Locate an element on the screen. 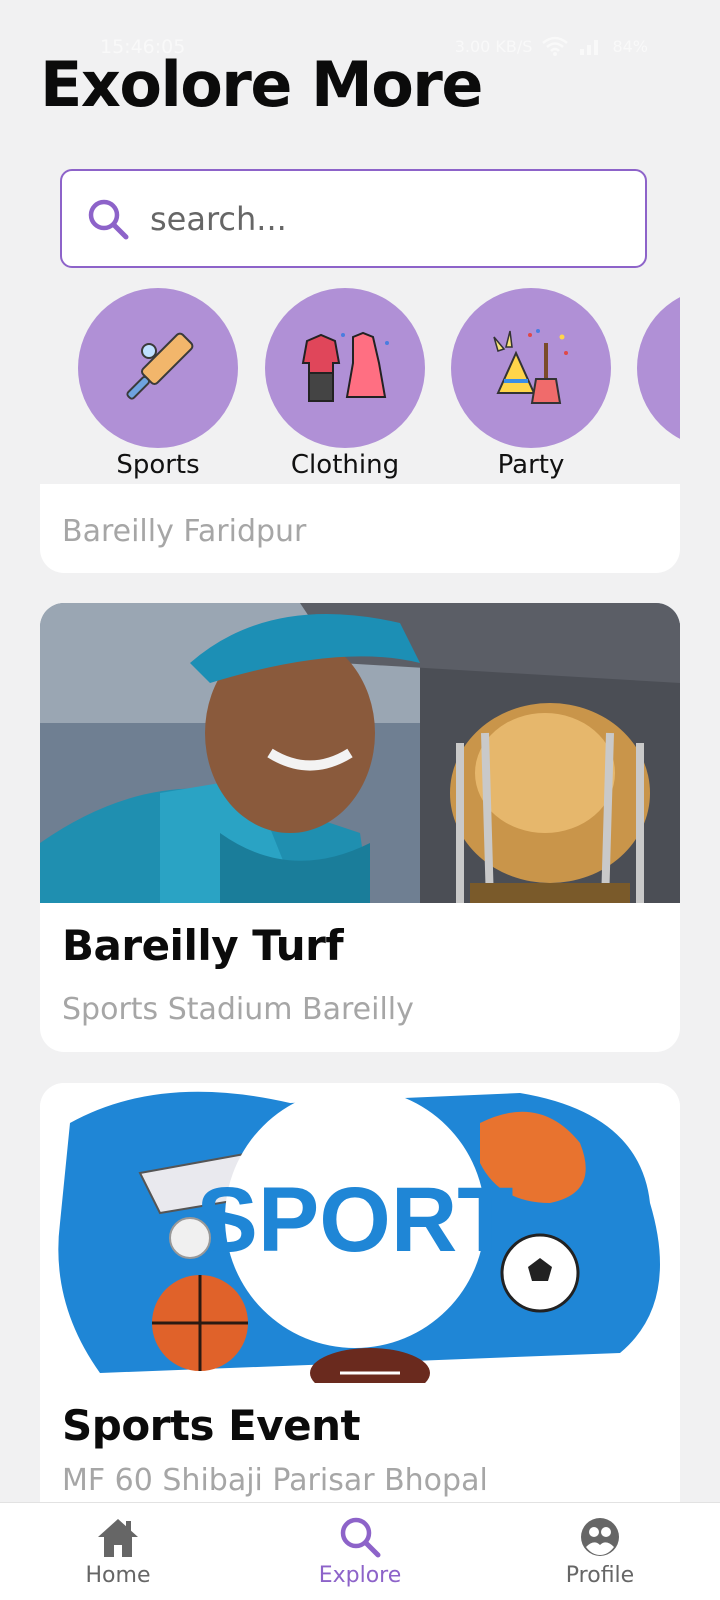  signal-icon is located at coordinates (589, 47).